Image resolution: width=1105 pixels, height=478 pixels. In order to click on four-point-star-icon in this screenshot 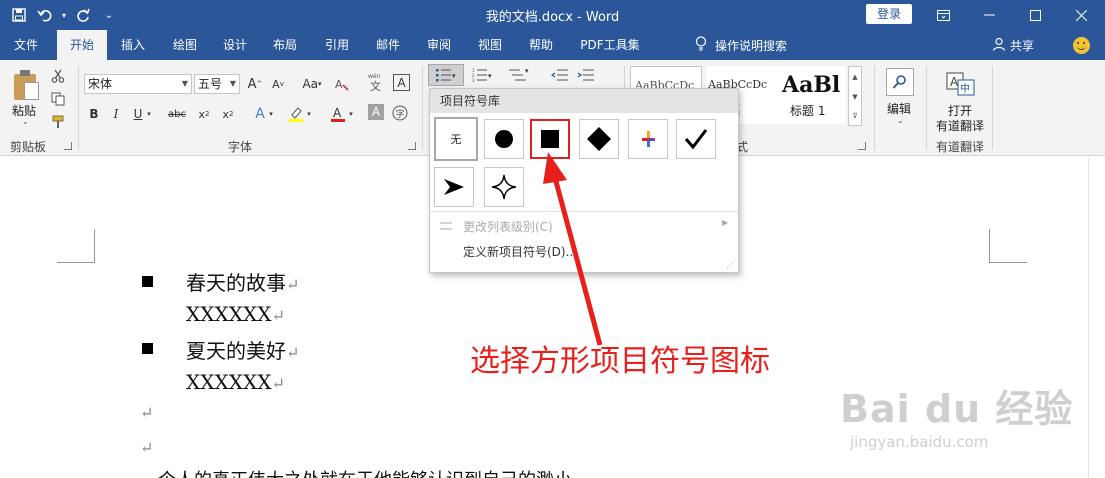, I will do `click(504, 187)`.